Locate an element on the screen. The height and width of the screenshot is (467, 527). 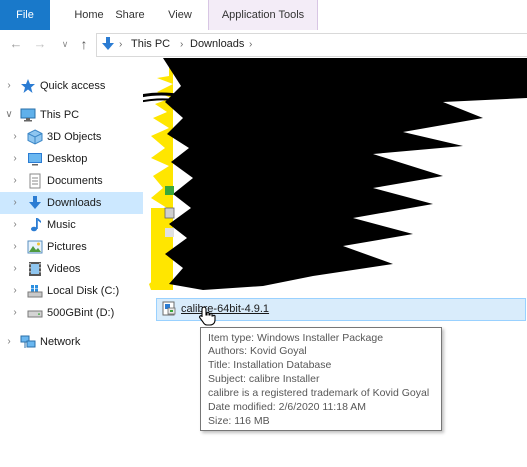
tooltip-size: Size: 116 MB is located at coordinates (239, 421).